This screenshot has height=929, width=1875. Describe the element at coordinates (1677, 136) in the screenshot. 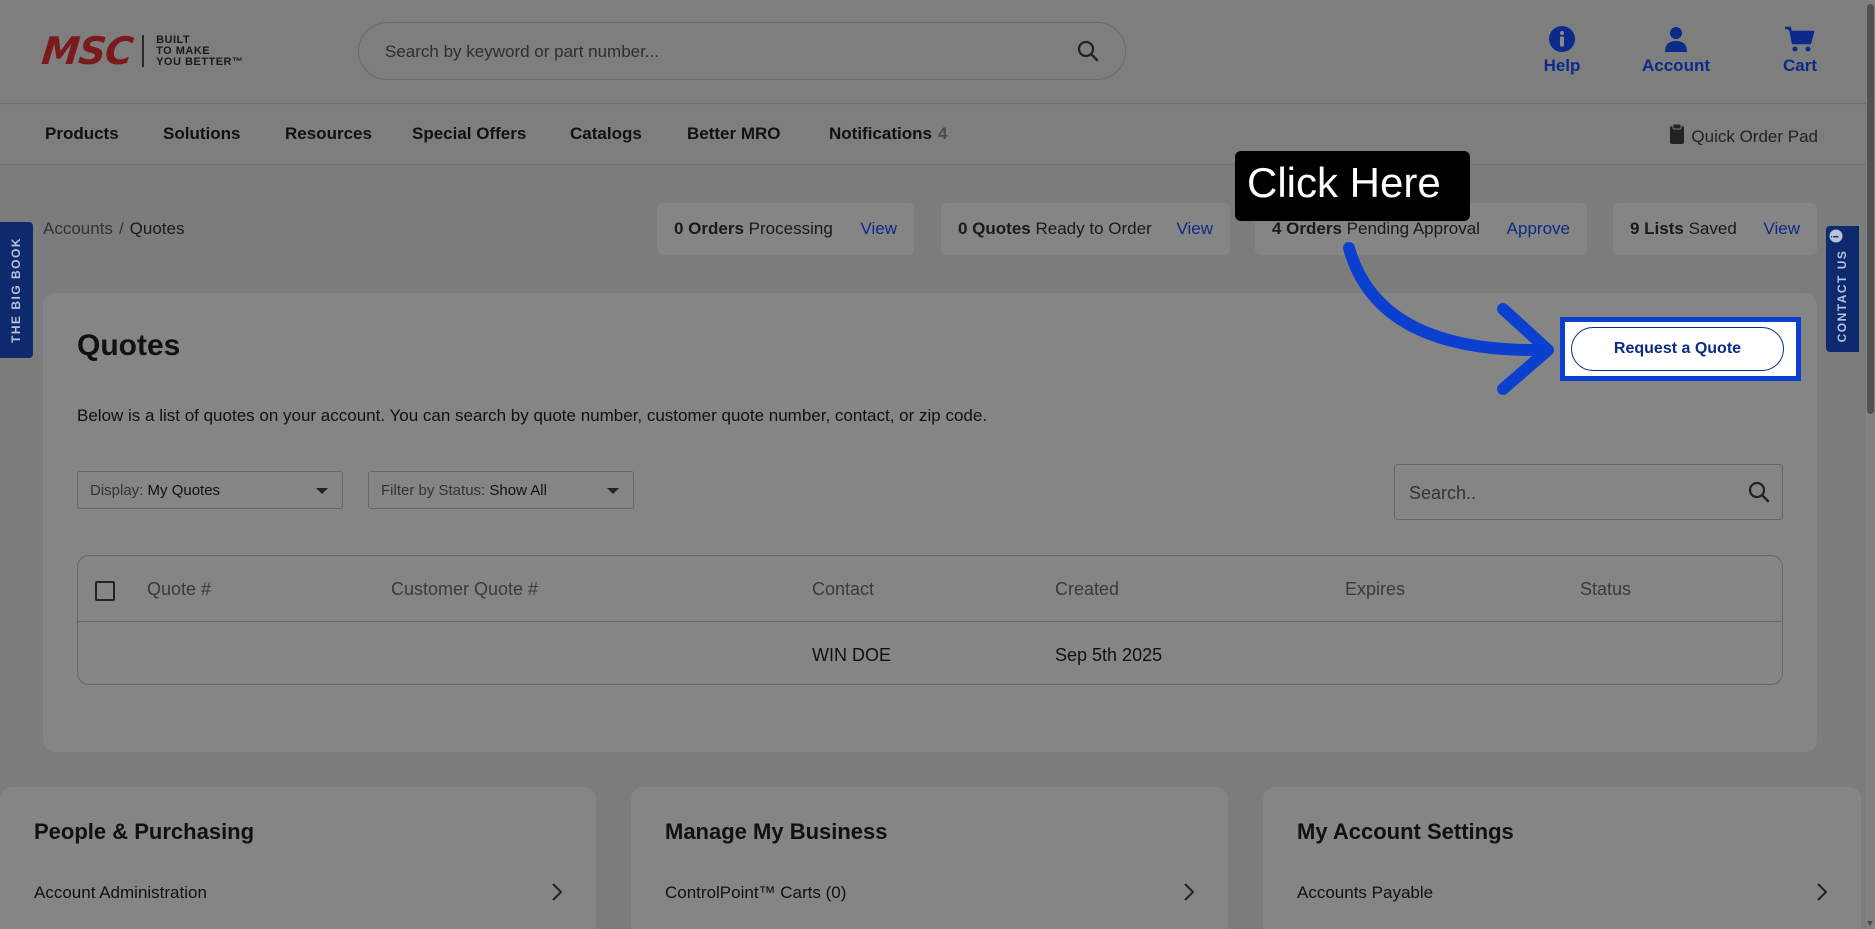

I see `clipboard-icon` at that location.